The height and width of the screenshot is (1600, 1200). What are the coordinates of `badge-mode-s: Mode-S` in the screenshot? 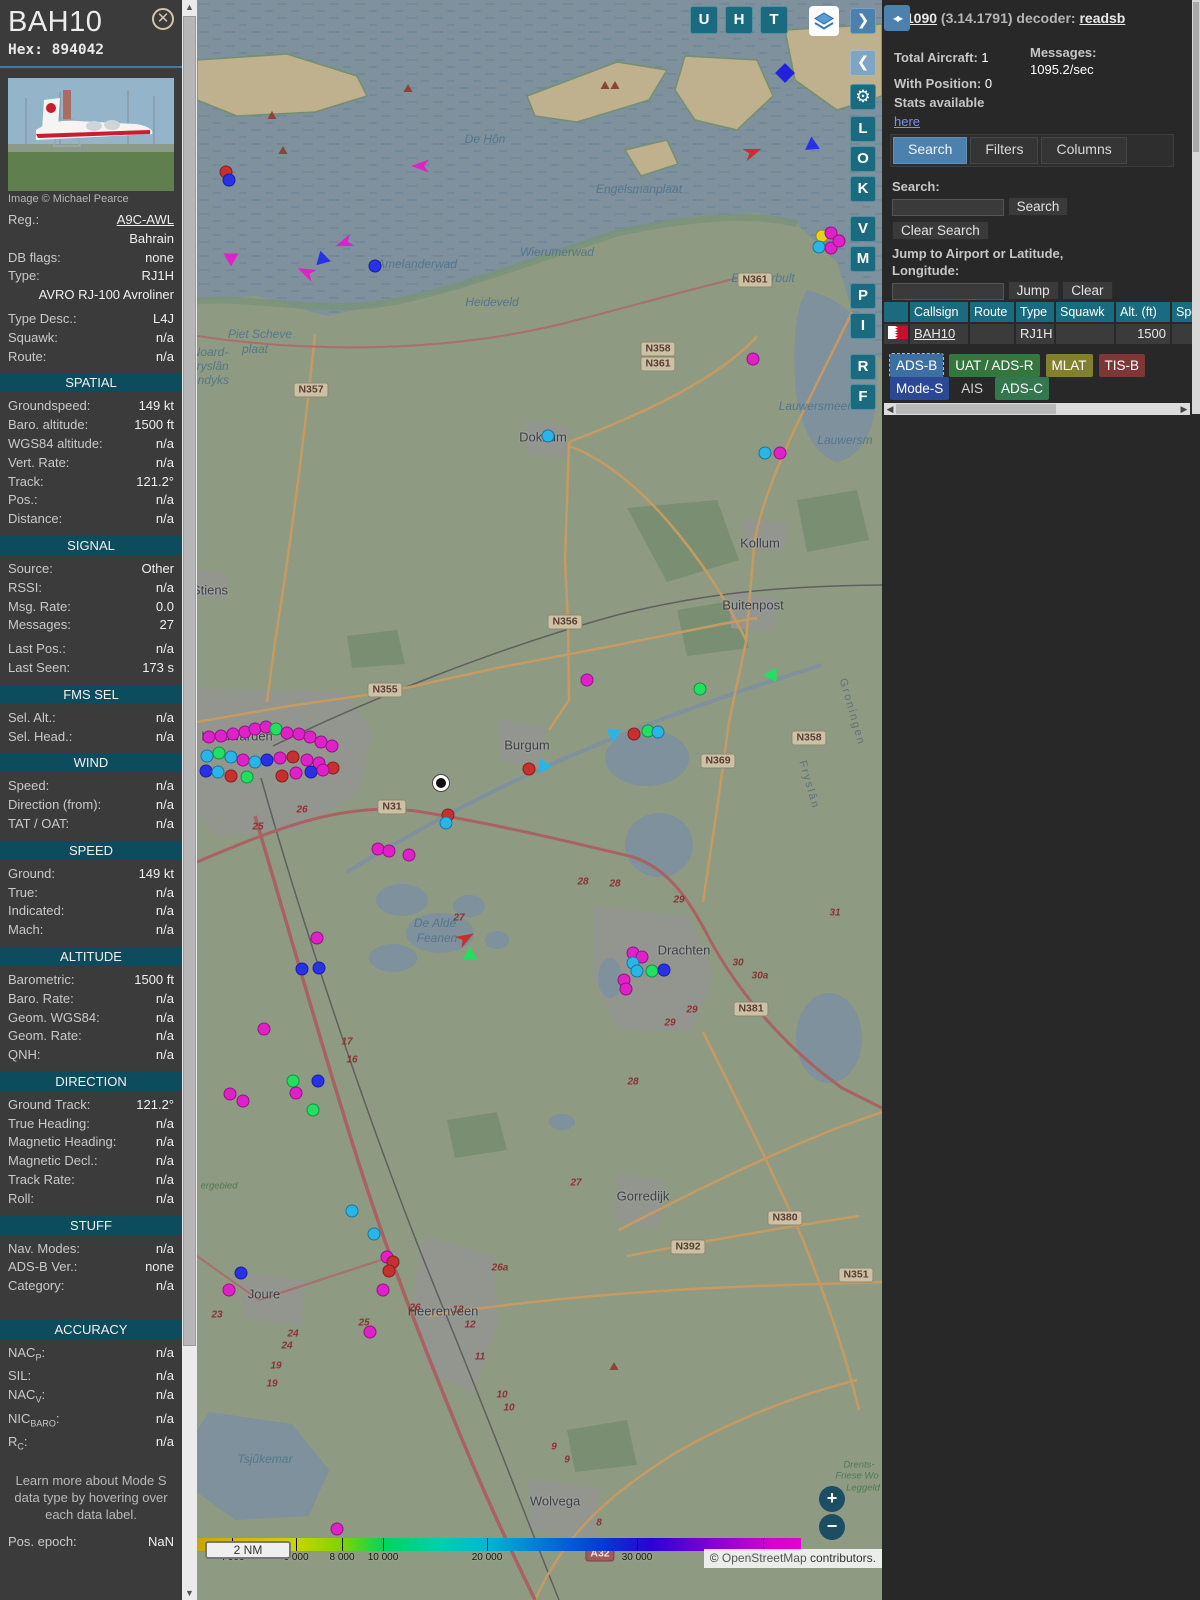 It's located at (920, 388).